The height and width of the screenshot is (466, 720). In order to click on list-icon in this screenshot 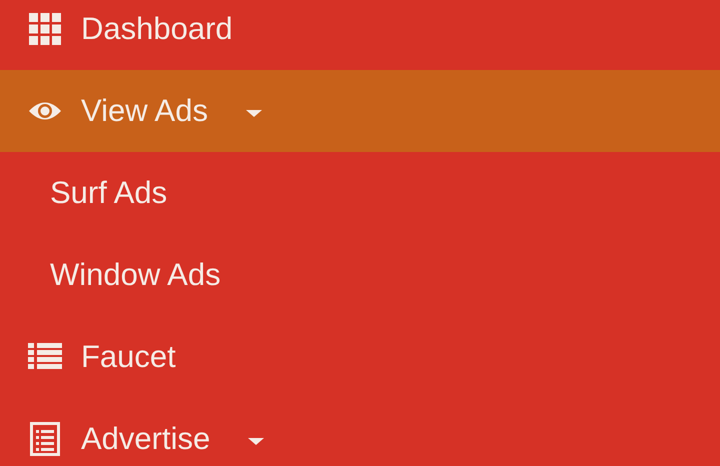, I will do `click(45, 357)`.